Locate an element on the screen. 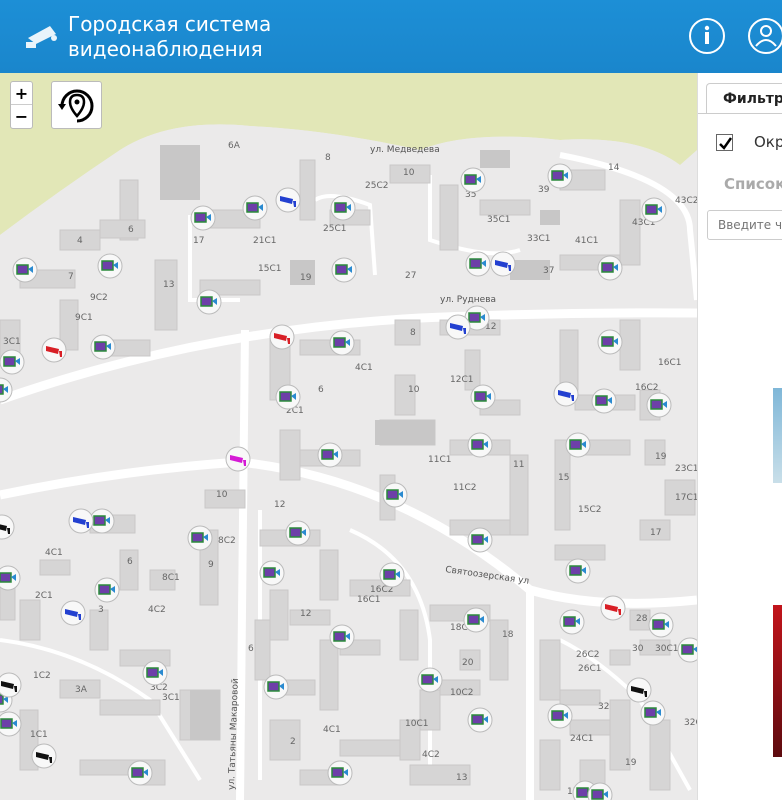  building-number-label: 9С1 is located at coordinates (84, 318).